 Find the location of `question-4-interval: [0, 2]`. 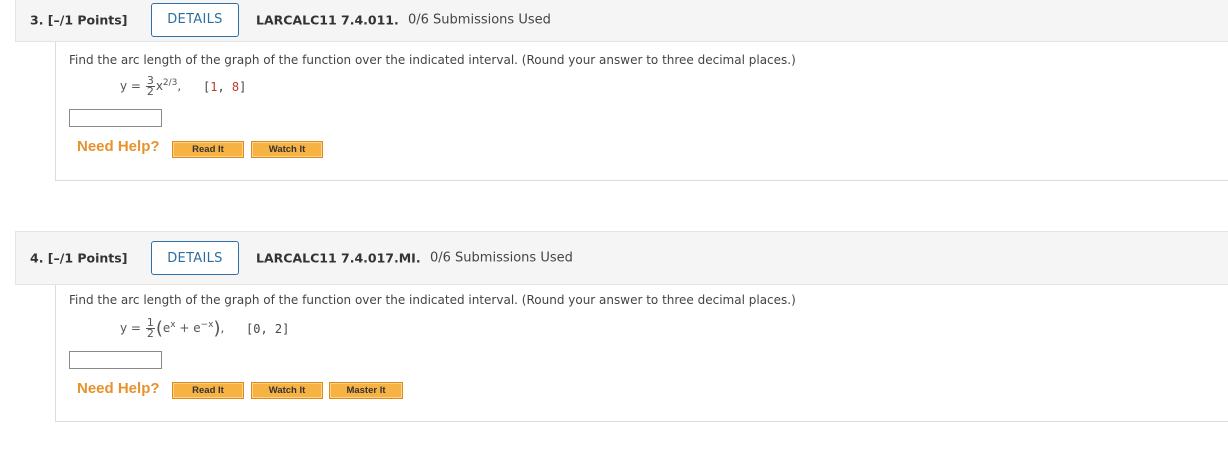

question-4-interval: [0, 2] is located at coordinates (268, 329).